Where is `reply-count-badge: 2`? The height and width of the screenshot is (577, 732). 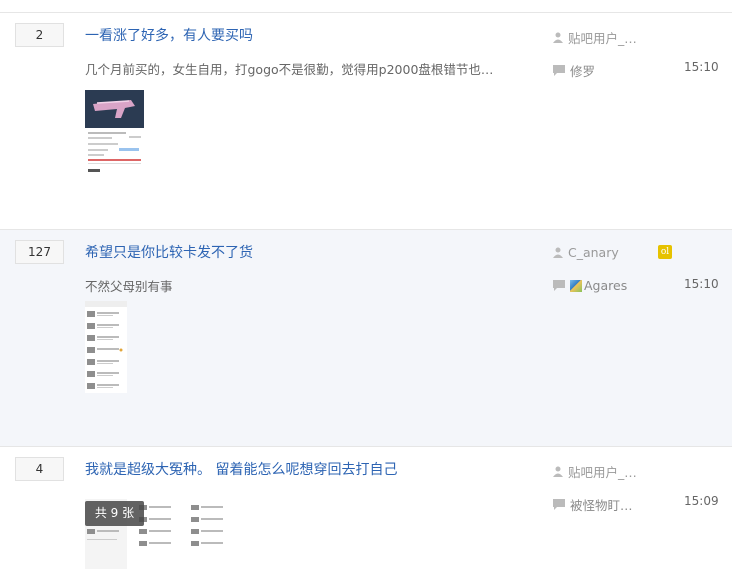
reply-count-badge: 2 is located at coordinates (39, 35).